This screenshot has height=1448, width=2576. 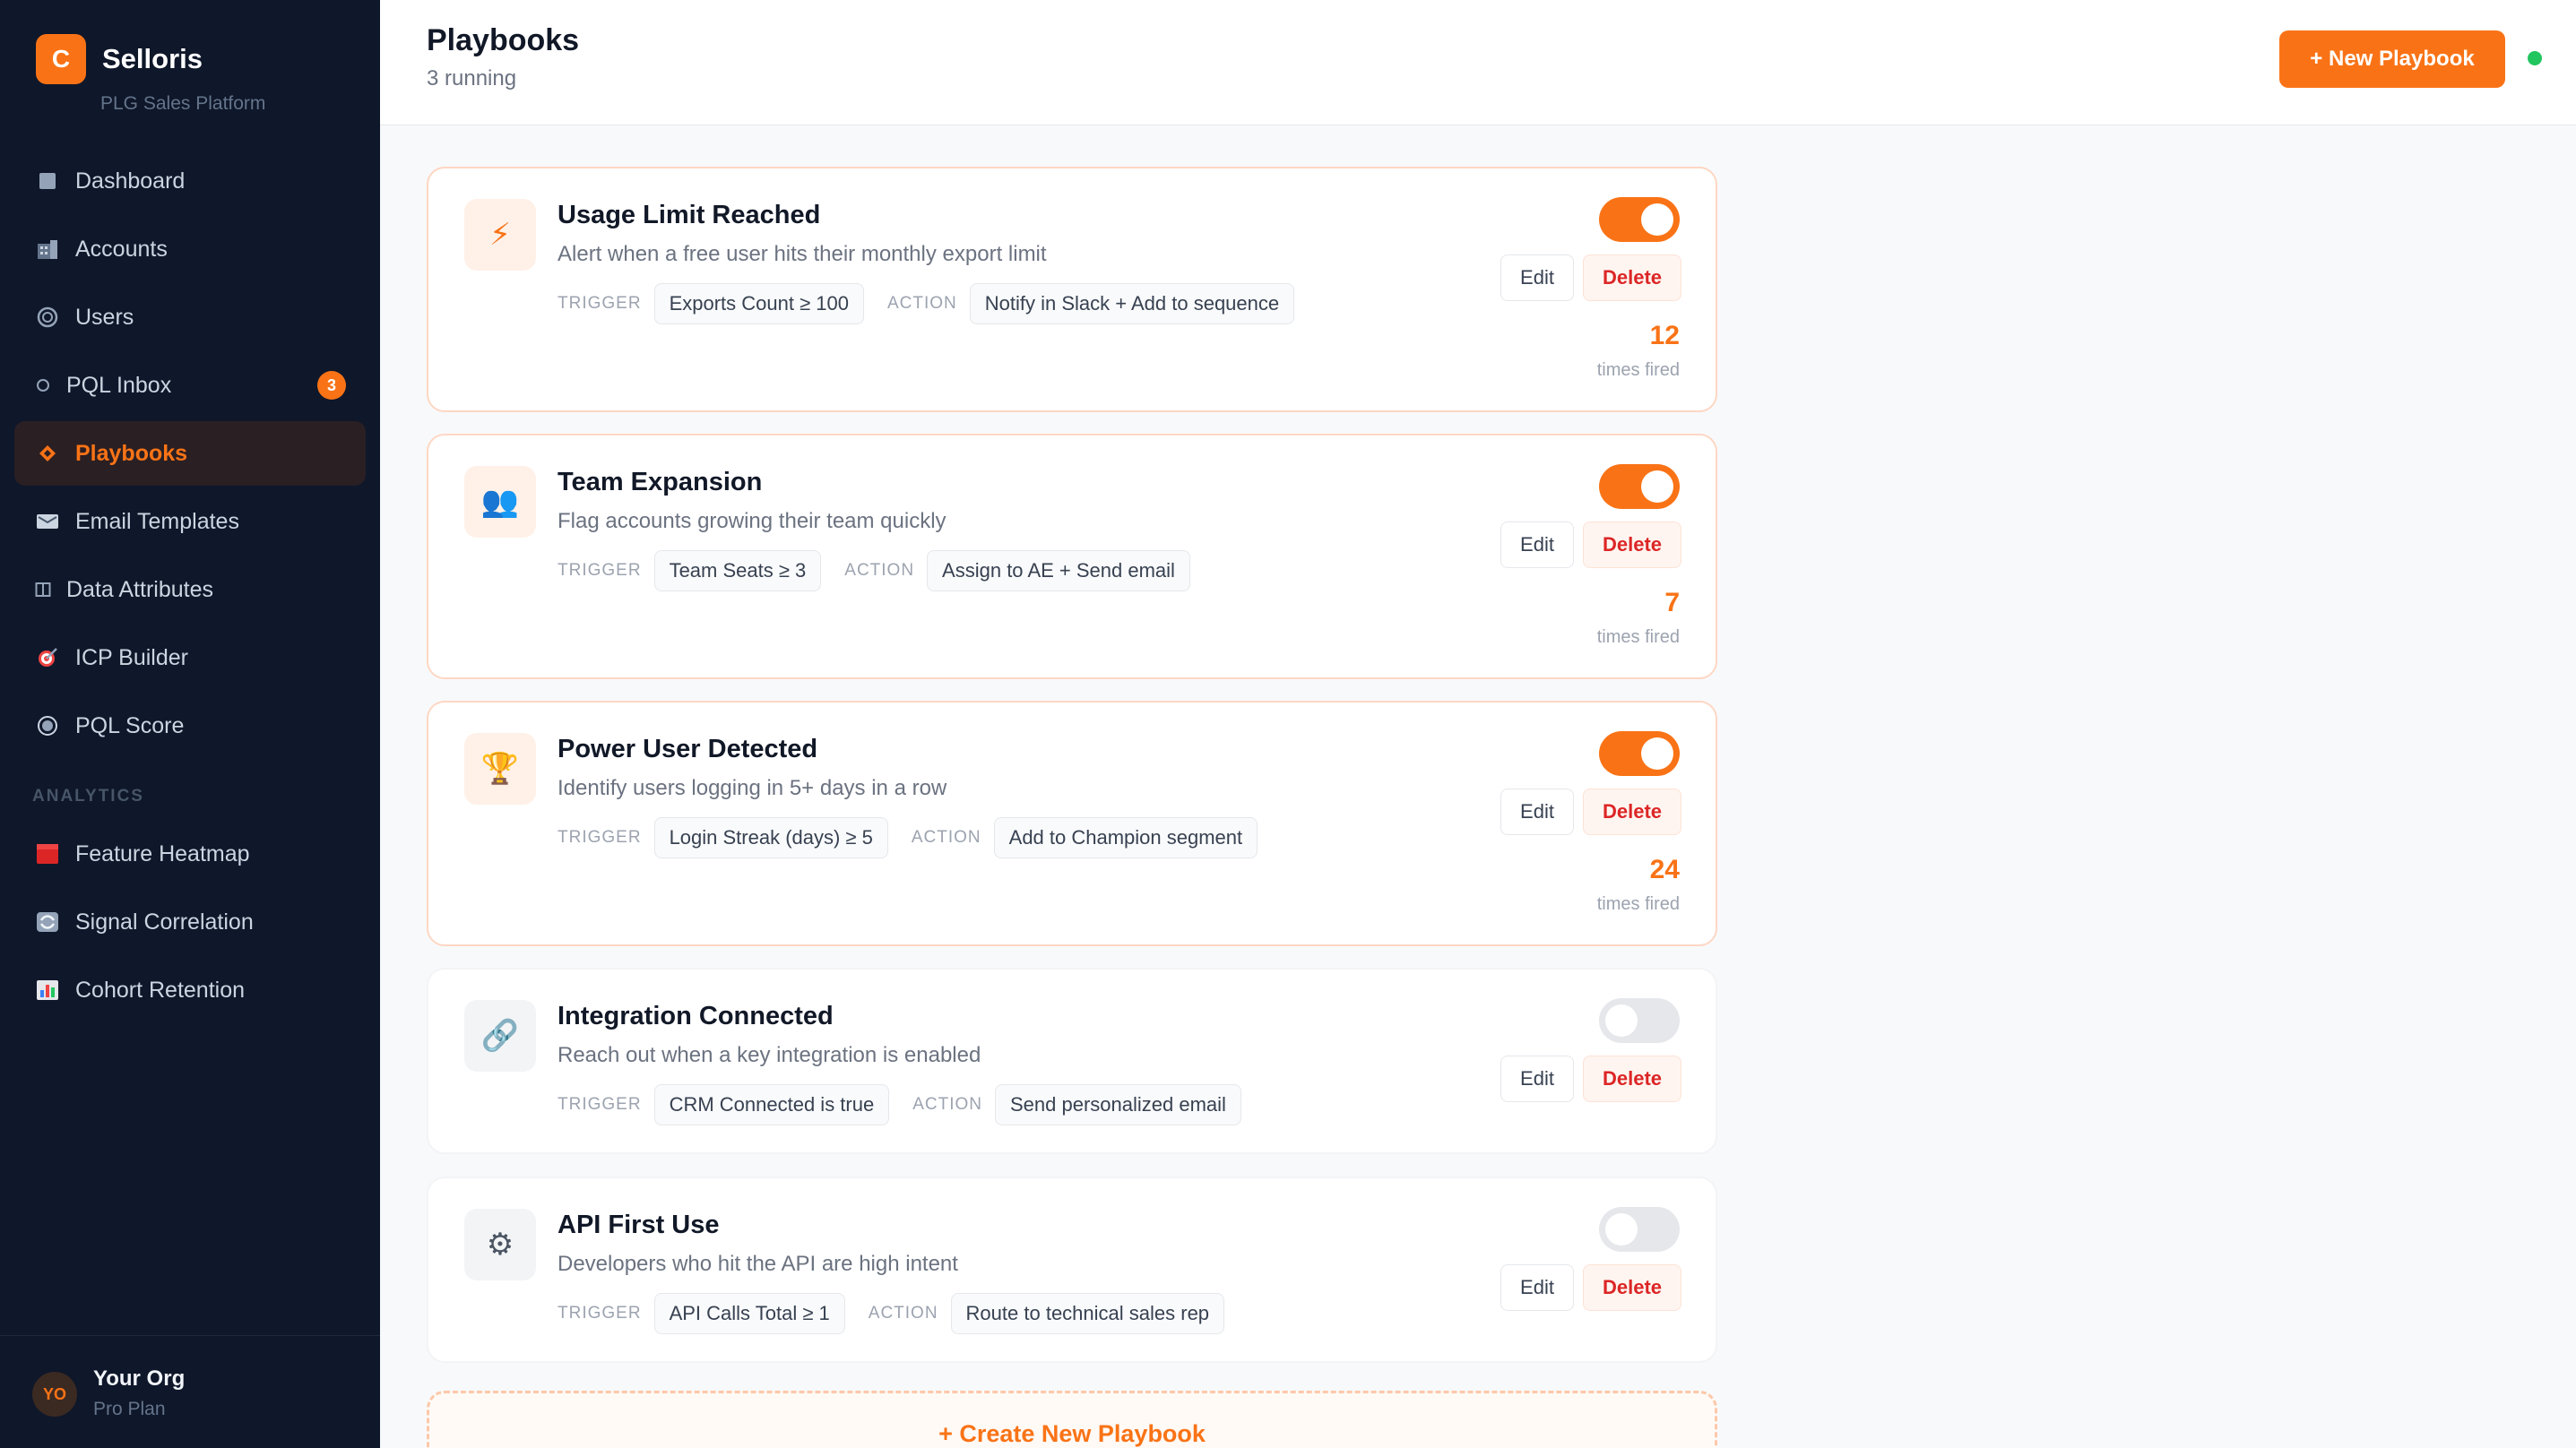 I want to click on playbook-description: Flag accounts growing their team quickly, so click(x=752, y=521).